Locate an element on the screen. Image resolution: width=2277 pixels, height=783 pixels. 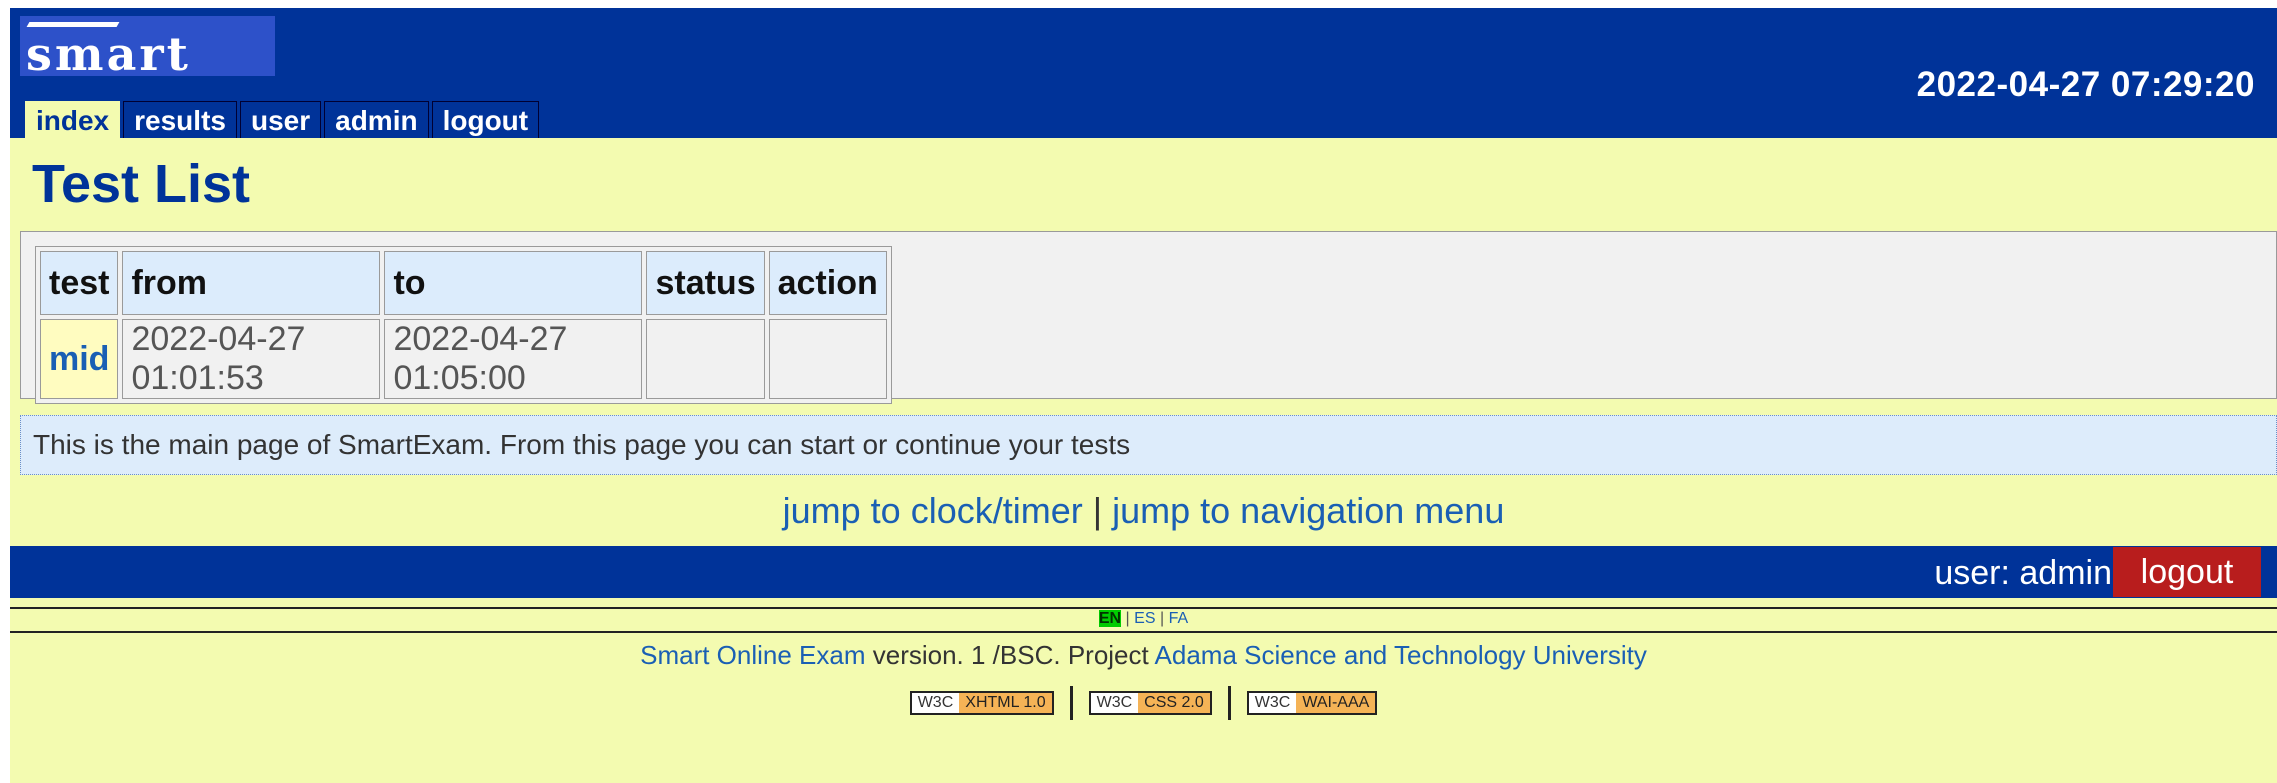
column-header-from: from is located at coordinates (251, 283).